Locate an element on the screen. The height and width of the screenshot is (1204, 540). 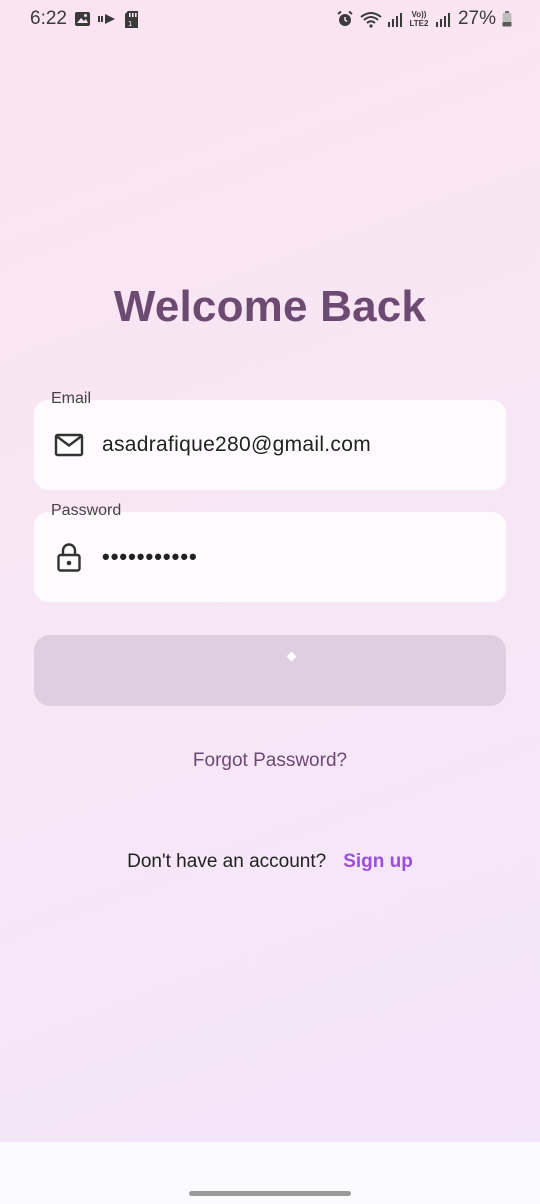
page-title: Welcome Back is located at coordinates (270, 306).